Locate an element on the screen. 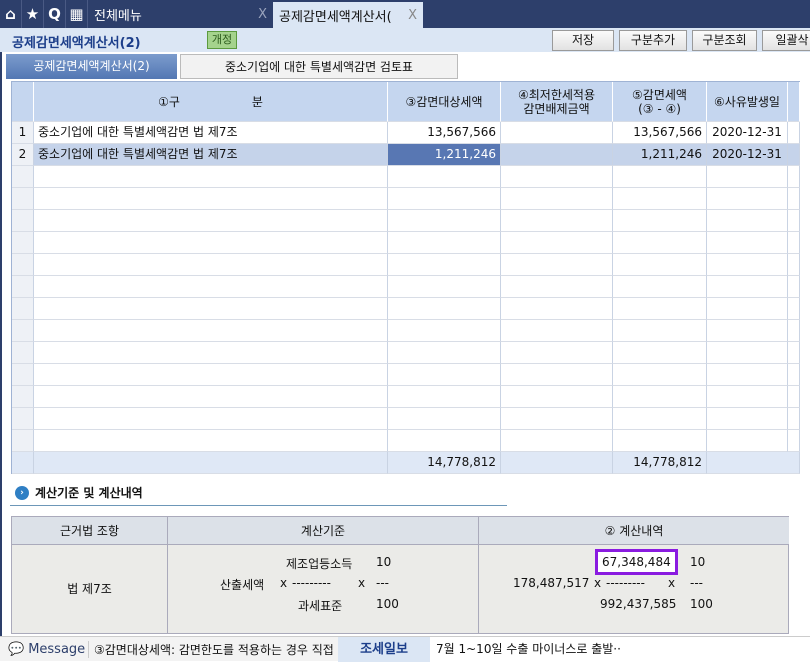  add-category-button: 구분추가 is located at coordinates (653, 40).